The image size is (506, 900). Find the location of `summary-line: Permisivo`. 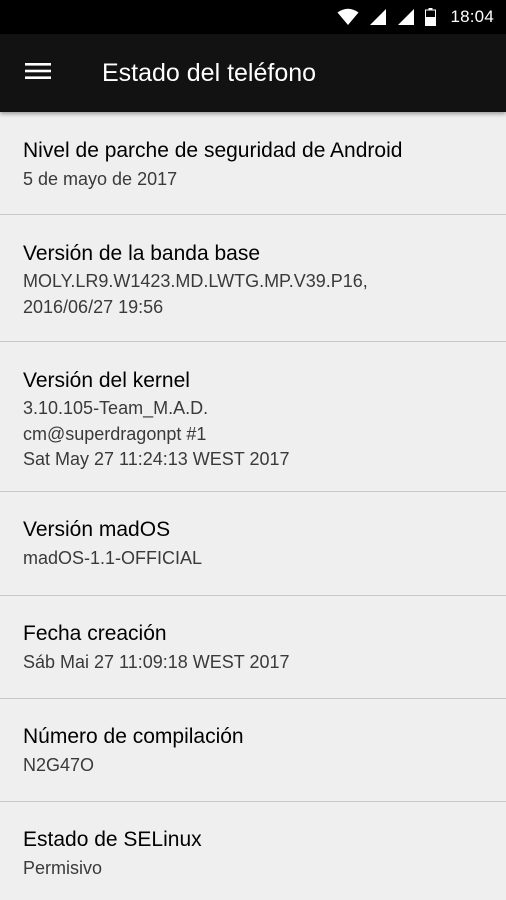

summary-line: Permisivo is located at coordinates (63, 868).